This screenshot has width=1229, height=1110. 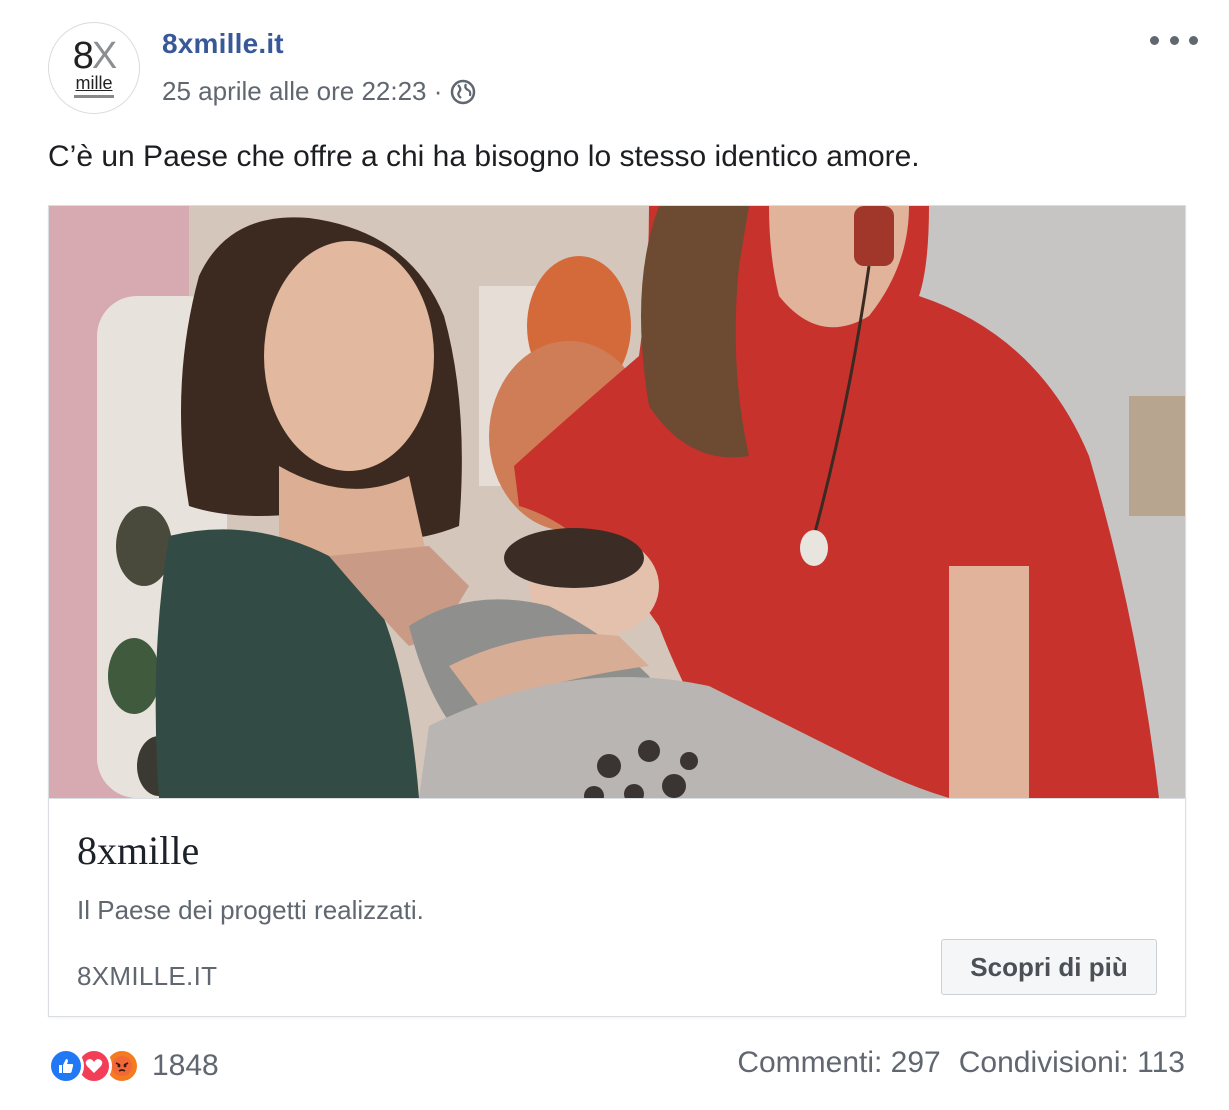 What do you see at coordinates (133, 1066) in the screenshot?
I see `reactions-summary: 1848` at bounding box center [133, 1066].